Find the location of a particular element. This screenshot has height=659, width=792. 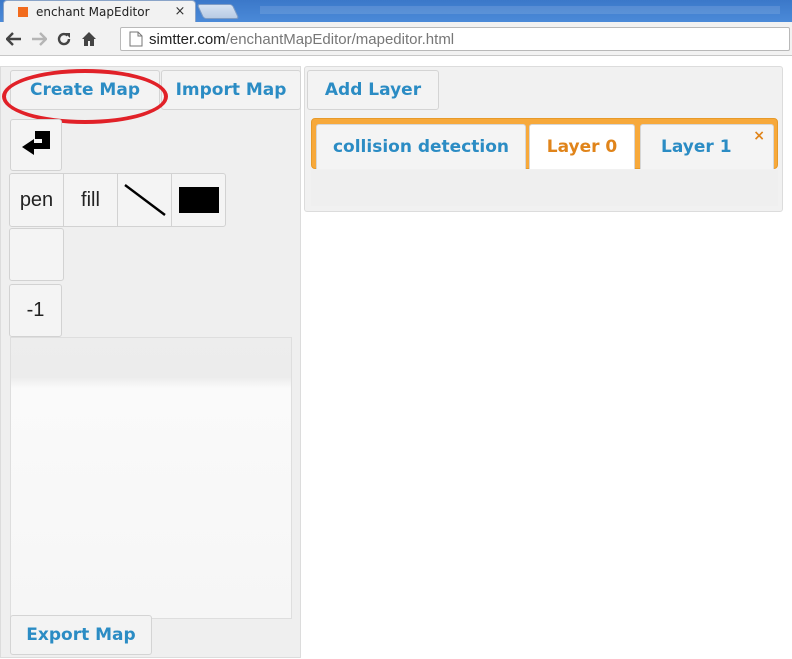

browser-tab: enchant MapEditor × is located at coordinates (99, 11).